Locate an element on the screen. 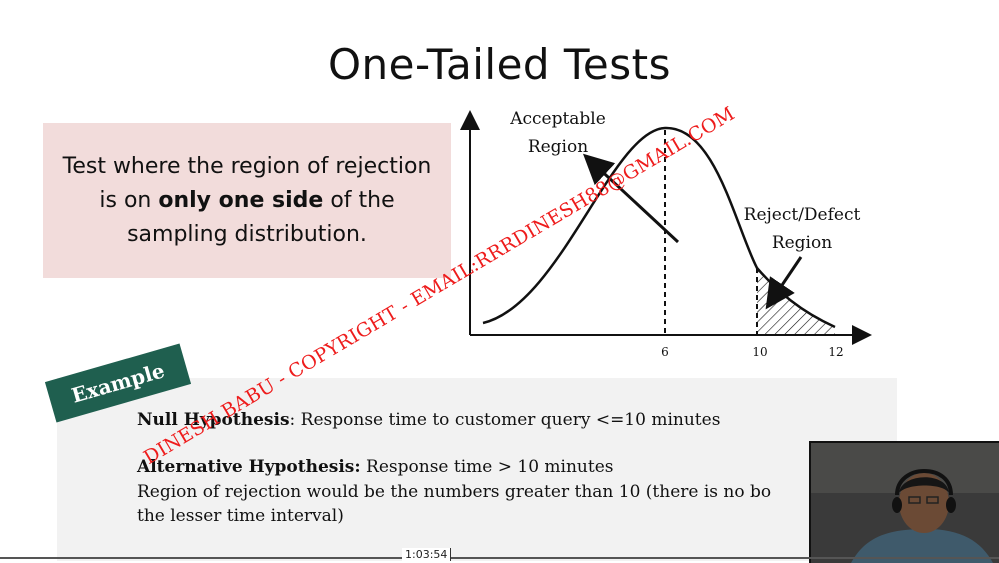 The width and height of the screenshot is (999, 563). video-progress-bar is located at coordinates (499, 558).